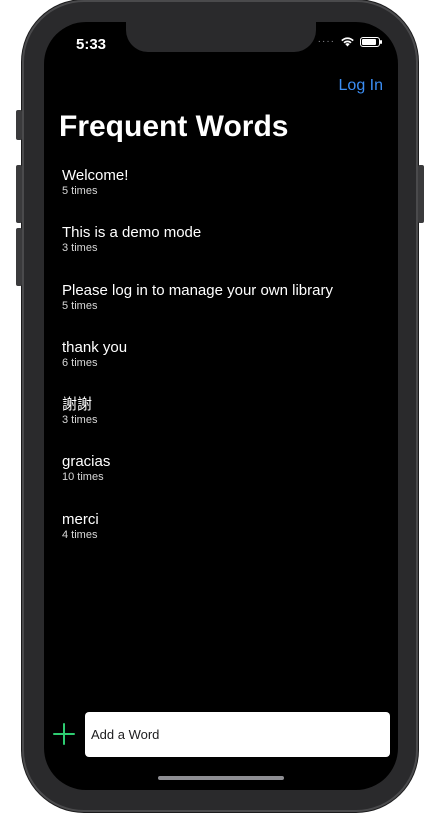 The width and height of the screenshot is (440, 836). What do you see at coordinates (80, 534) in the screenshot?
I see `word-count: 4 times` at bounding box center [80, 534].